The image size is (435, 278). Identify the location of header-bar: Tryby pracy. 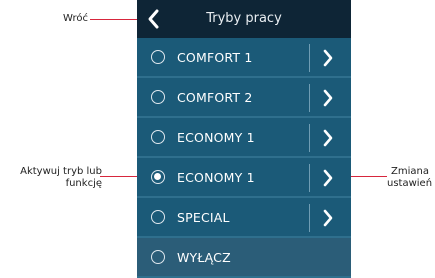
(244, 19).